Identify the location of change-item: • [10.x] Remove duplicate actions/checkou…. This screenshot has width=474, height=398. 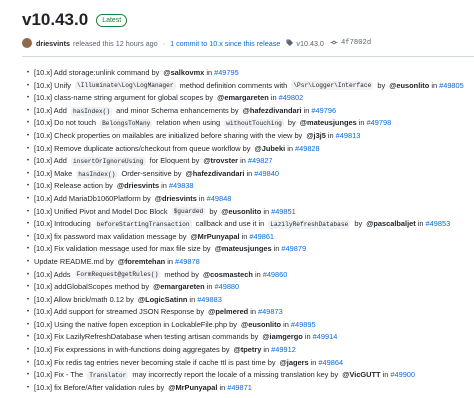
(248, 149).